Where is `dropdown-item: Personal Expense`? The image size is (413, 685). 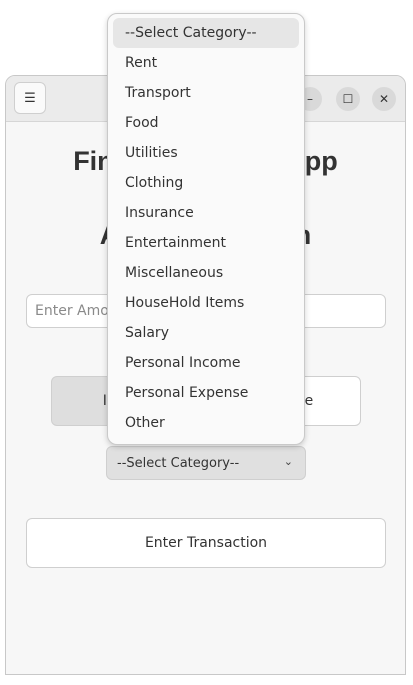 dropdown-item: Personal Expense is located at coordinates (206, 393).